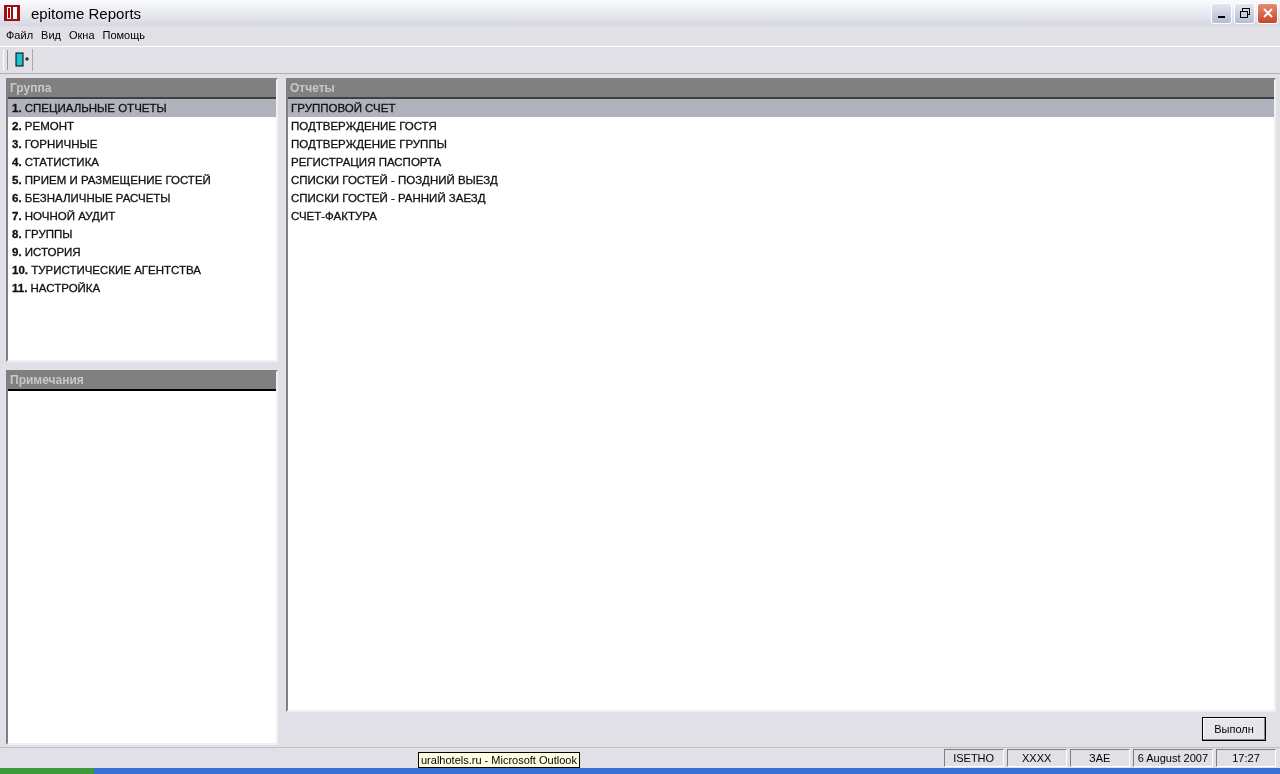  I want to click on status-cell: XXXX, so click(1036, 758).